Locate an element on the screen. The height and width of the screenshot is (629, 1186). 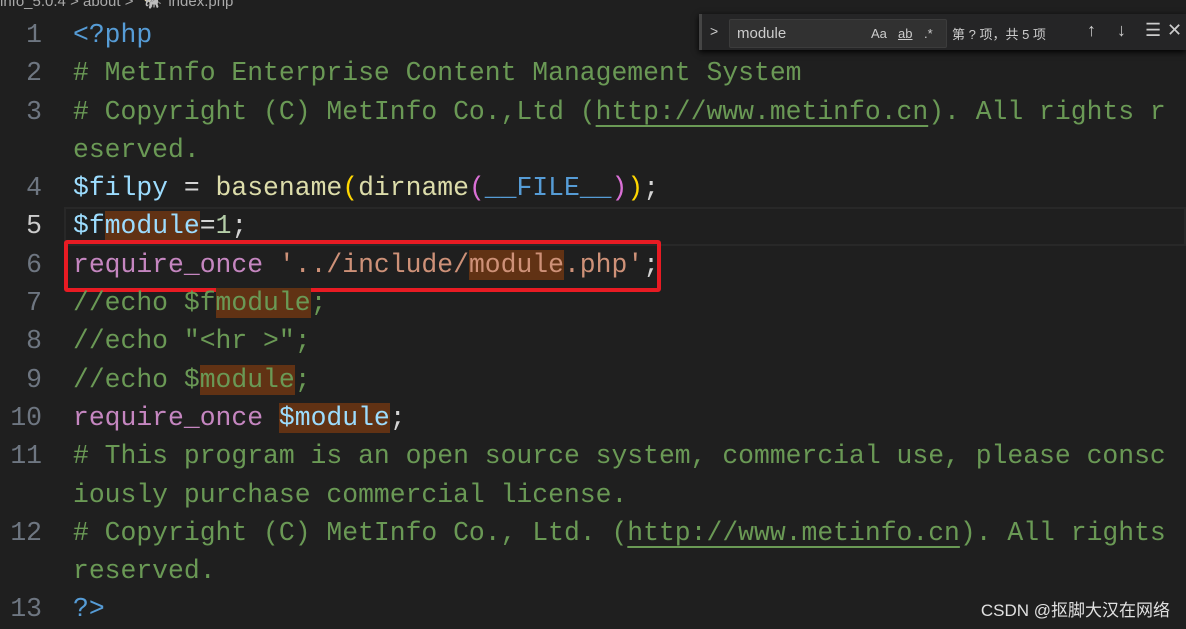
code-token: <?php is located at coordinates (113, 35).